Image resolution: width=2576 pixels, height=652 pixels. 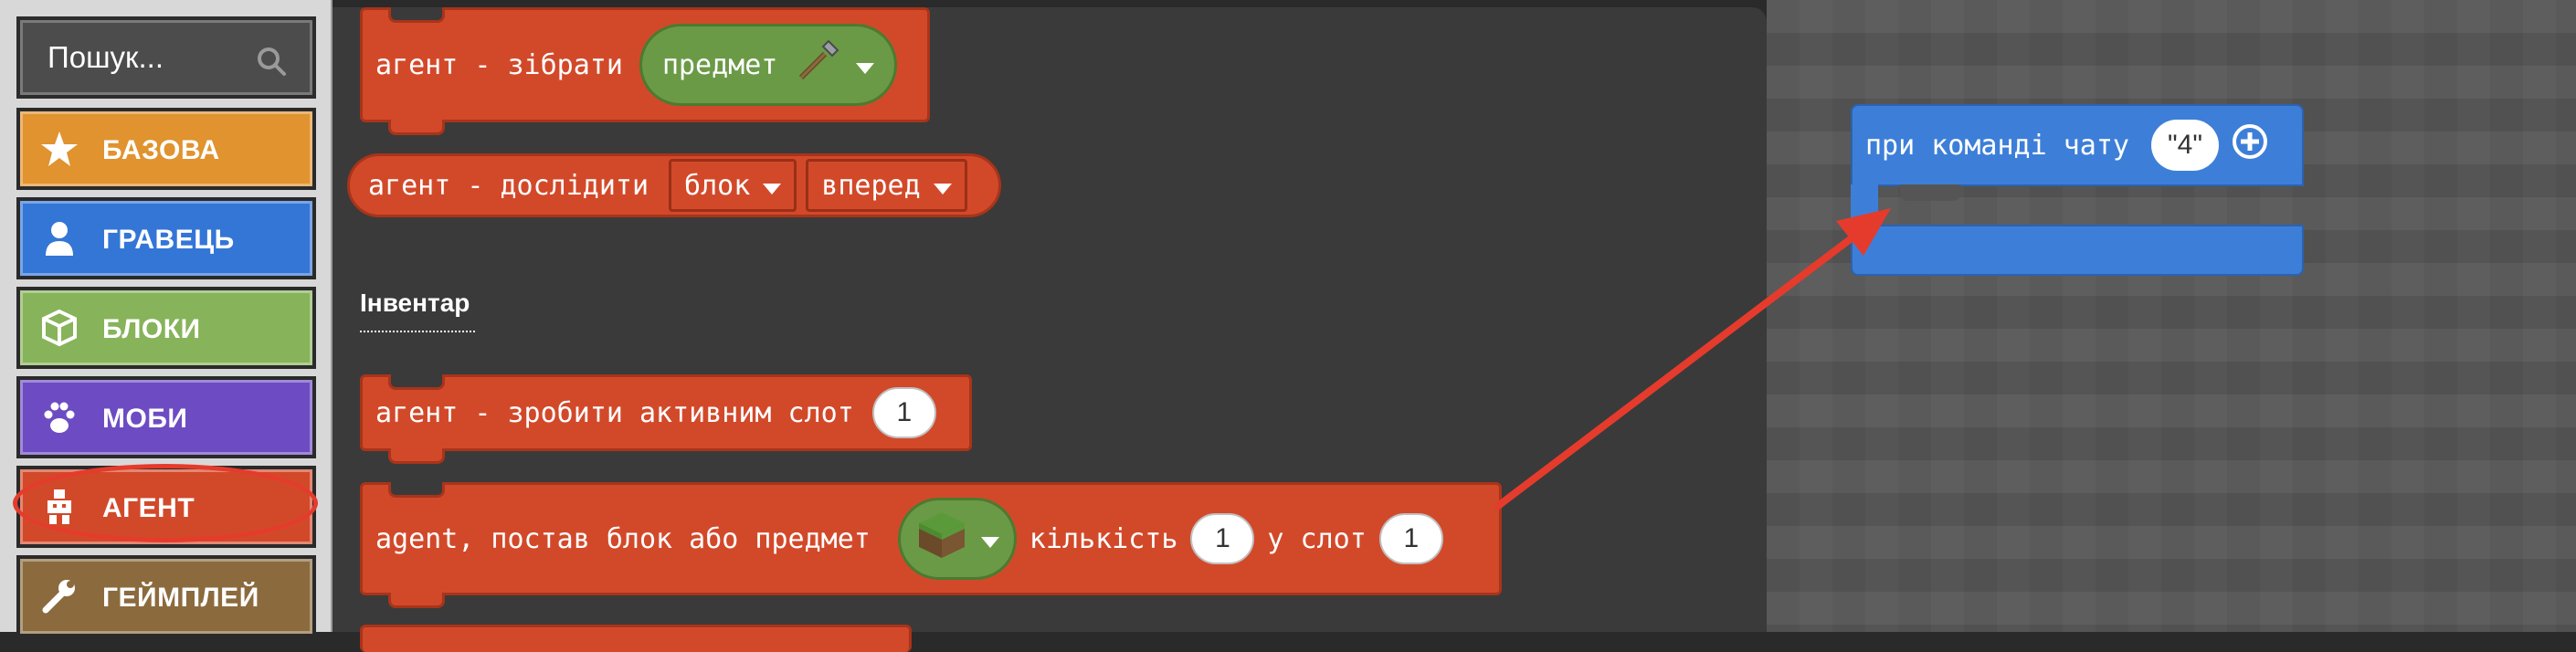 I want to click on search-icon, so click(x=271, y=63).